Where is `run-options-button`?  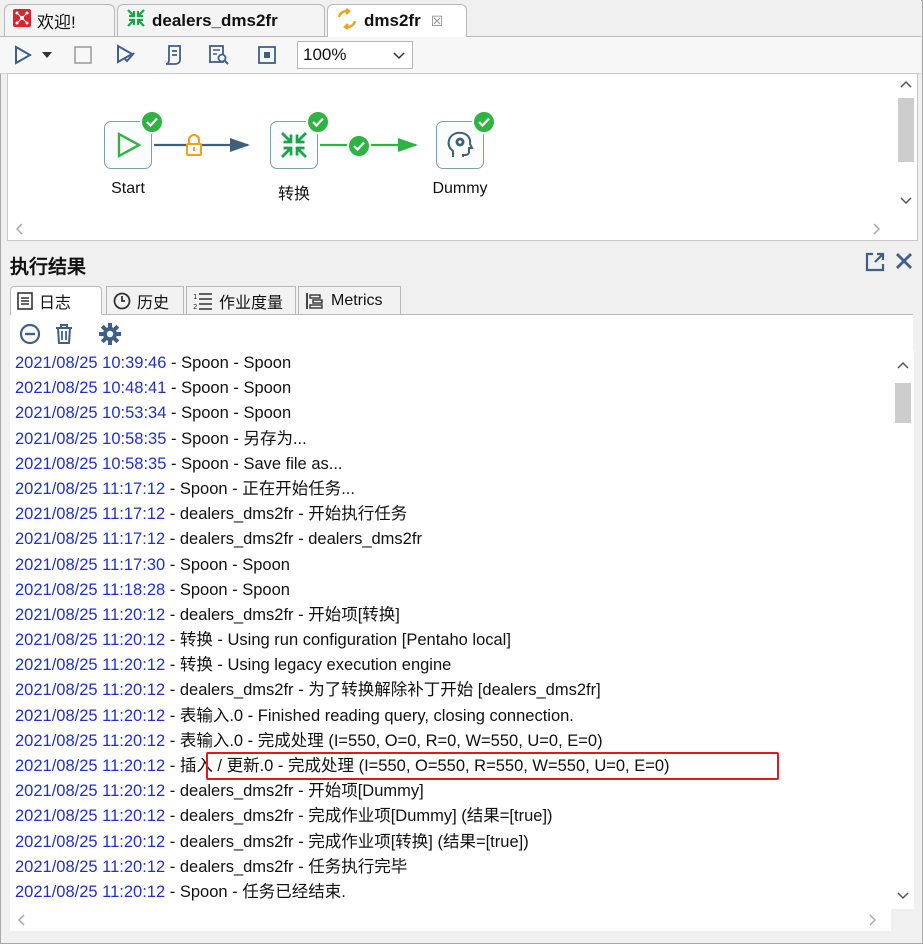 run-options-button is located at coordinates (47, 55).